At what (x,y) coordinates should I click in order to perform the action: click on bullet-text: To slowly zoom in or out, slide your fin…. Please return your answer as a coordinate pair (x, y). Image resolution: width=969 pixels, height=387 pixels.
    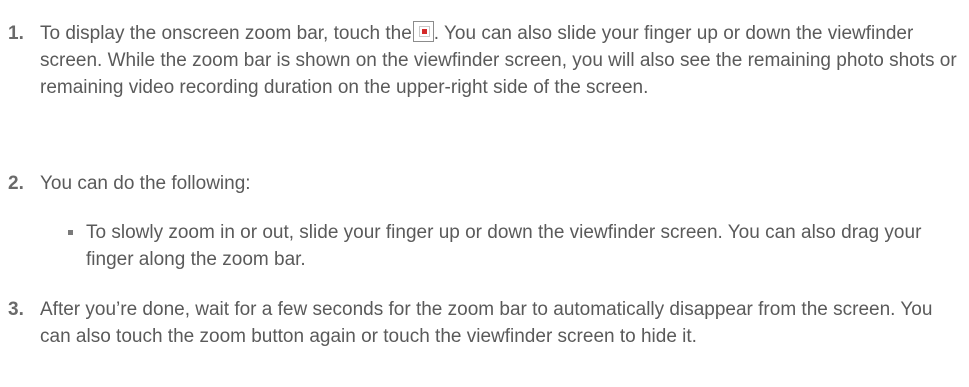
    Looking at the image, I should click on (504, 246).